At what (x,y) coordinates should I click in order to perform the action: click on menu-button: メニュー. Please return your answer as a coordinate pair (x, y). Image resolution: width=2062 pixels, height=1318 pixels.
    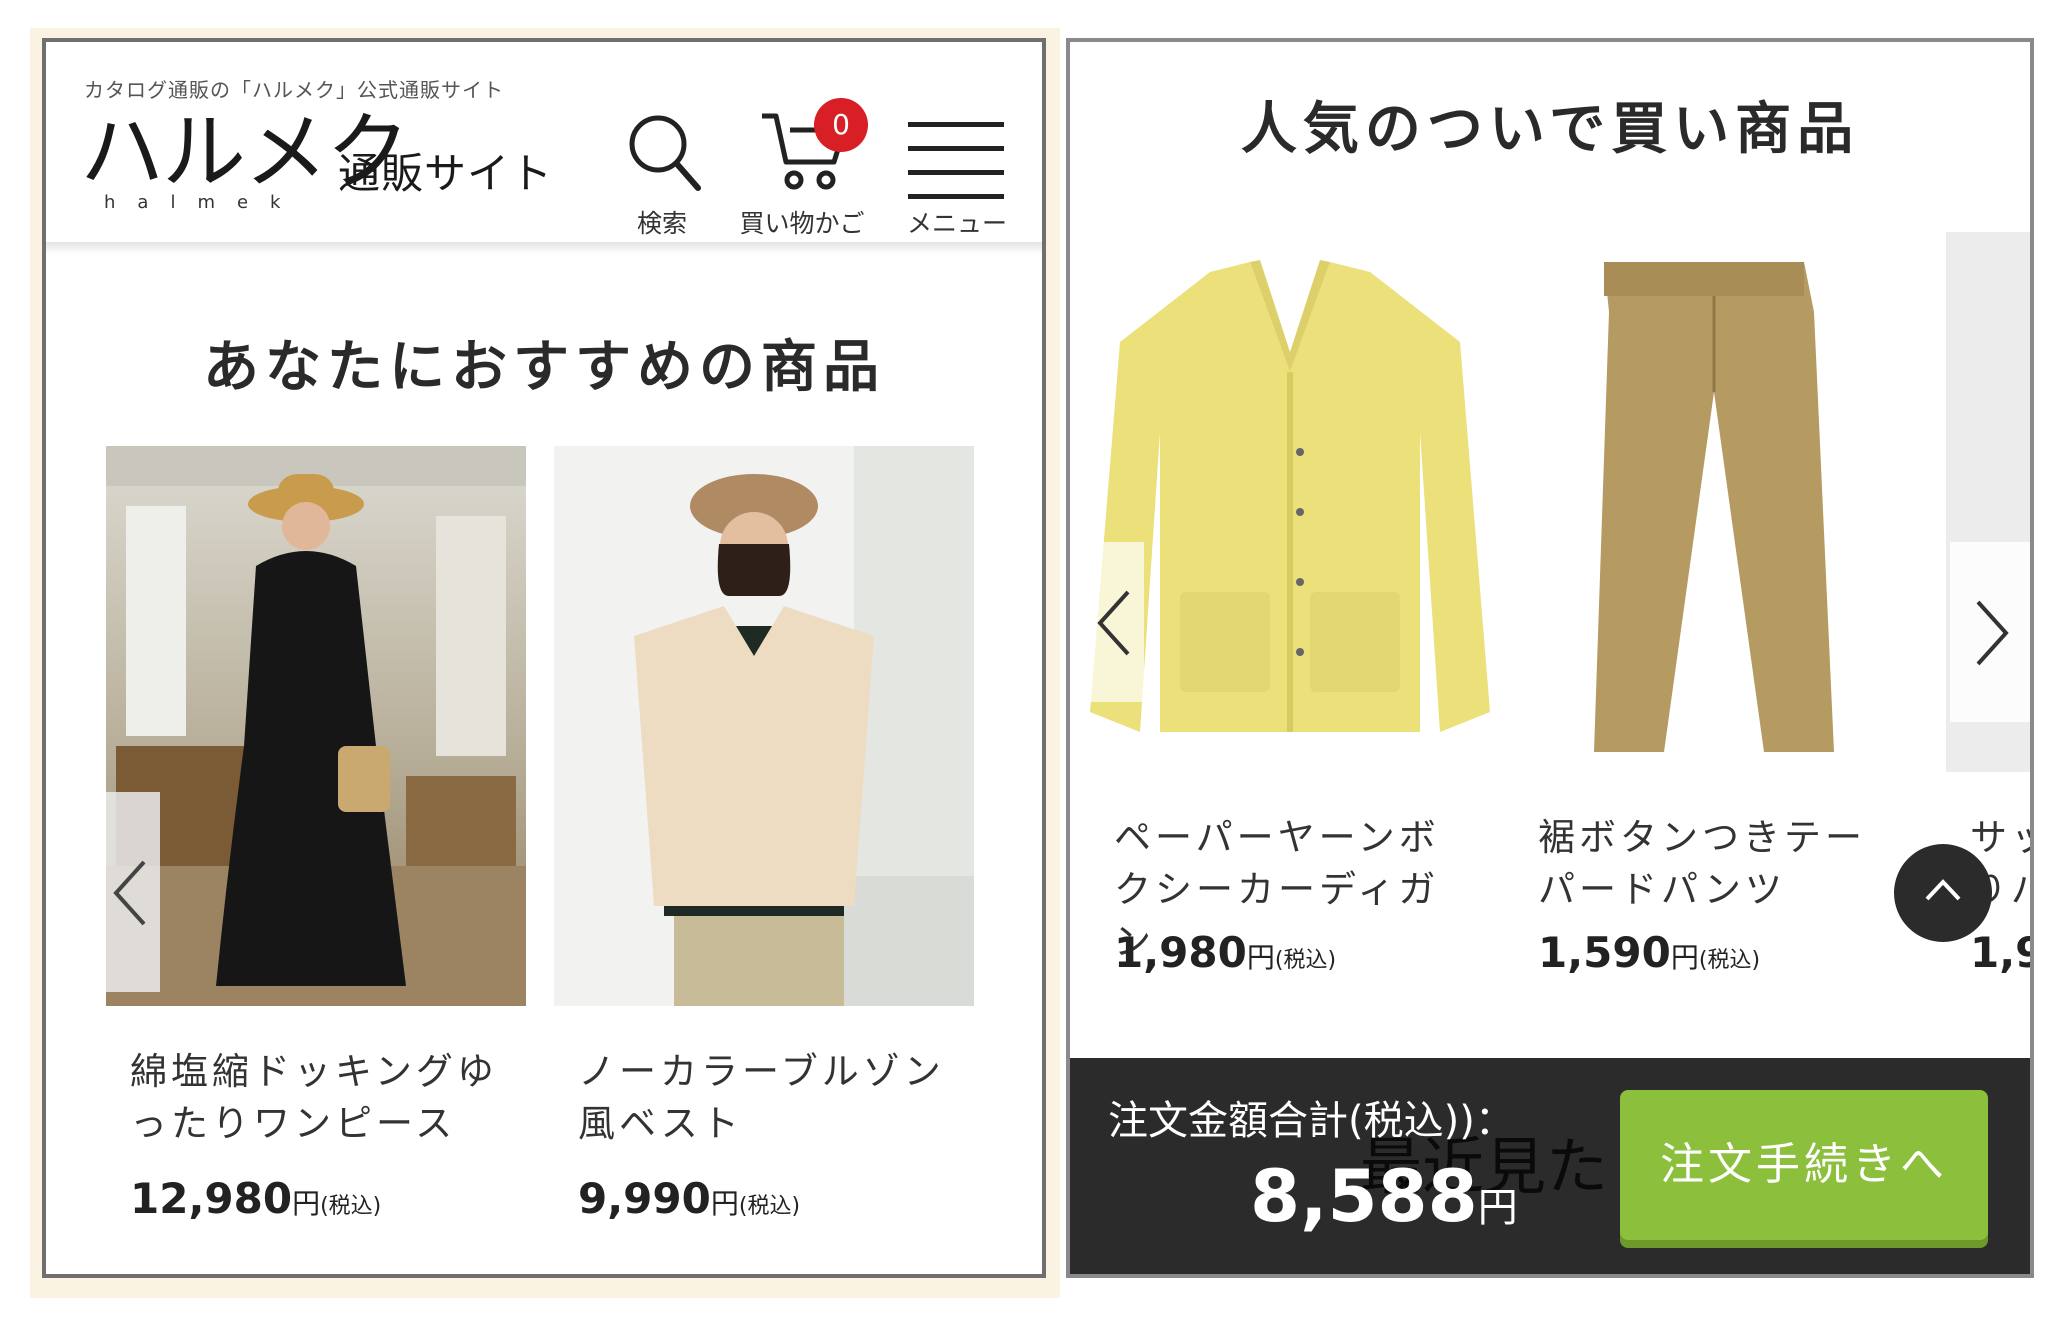
    Looking at the image, I should click on (957, 162).